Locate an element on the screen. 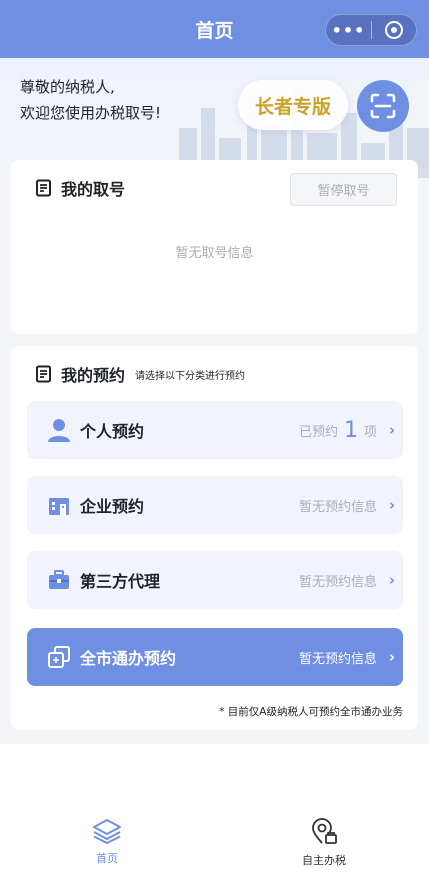  close-target-icon is located at coordinates (393, 30).